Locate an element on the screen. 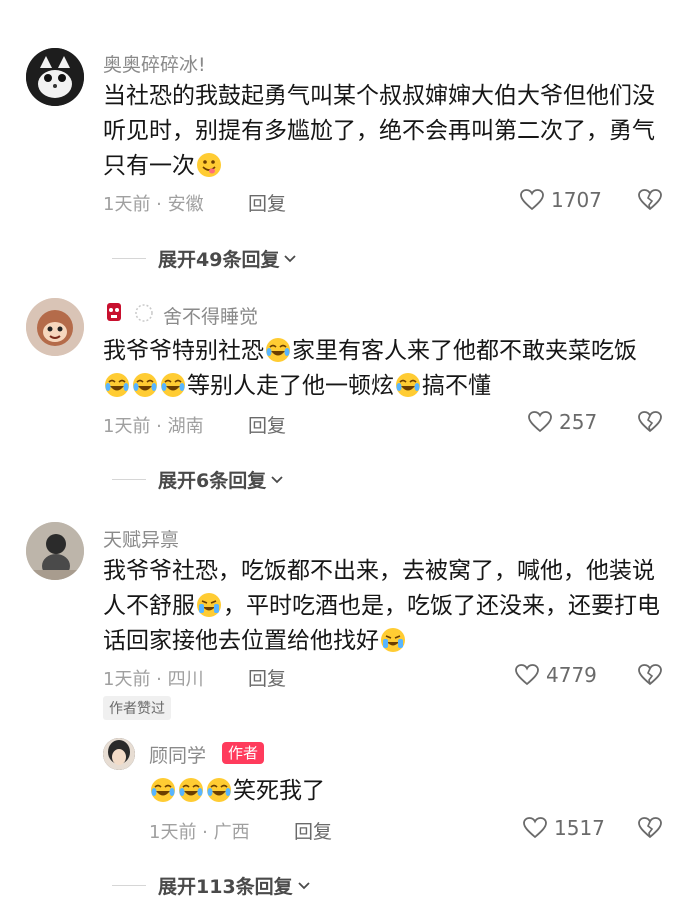  username: 顾同学 is located at coordinates (177, 754).